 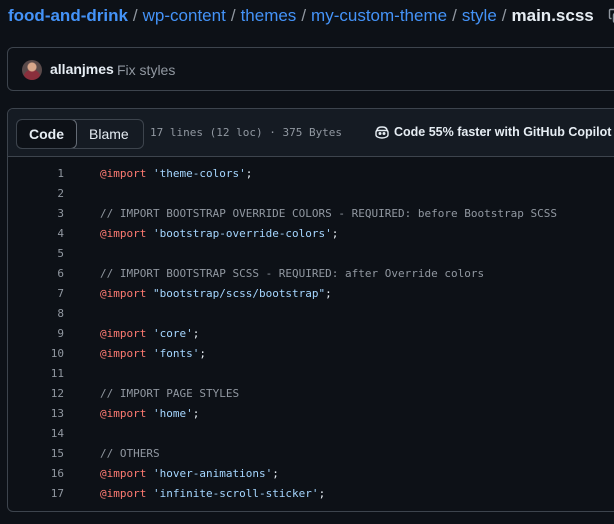 I want to click on line-number: 17, so click(x=36, y=494).